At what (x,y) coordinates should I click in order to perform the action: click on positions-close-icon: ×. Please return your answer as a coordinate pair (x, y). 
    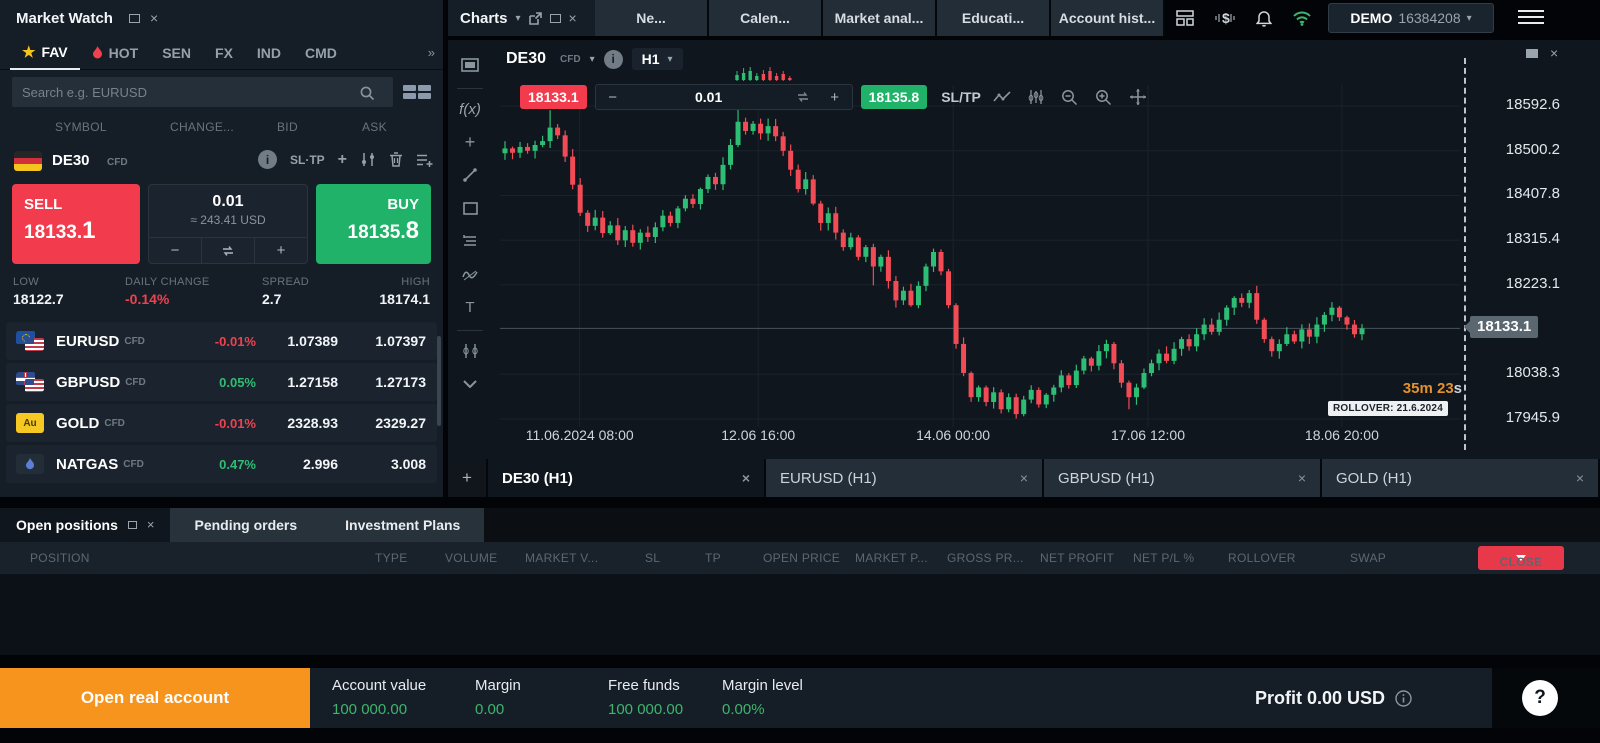
    Looking at the image, I should click on (151, 525).